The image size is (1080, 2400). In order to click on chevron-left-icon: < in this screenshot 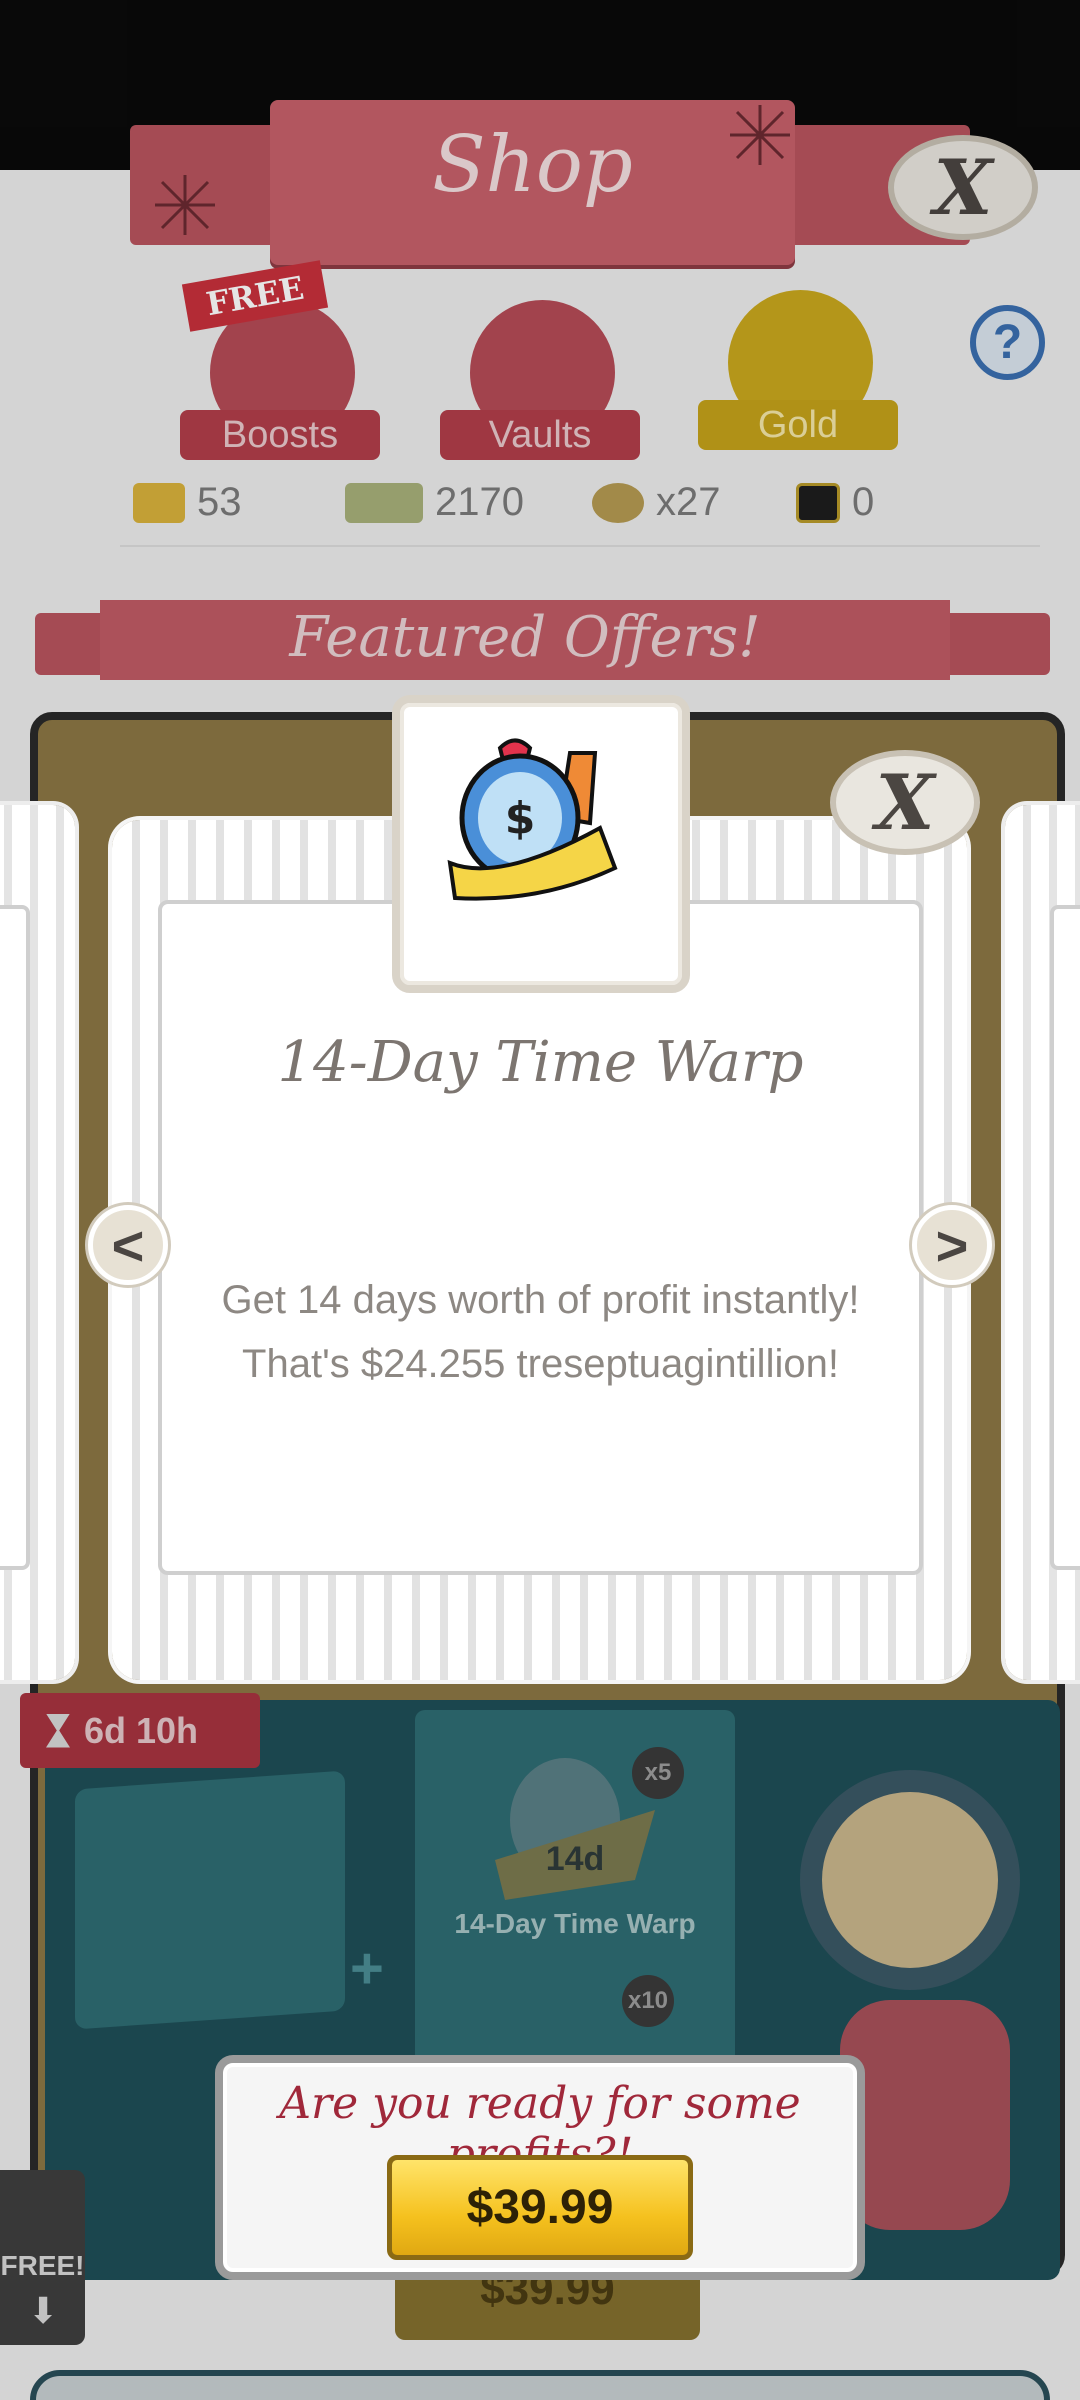, I will do `click(128, 1245)`.